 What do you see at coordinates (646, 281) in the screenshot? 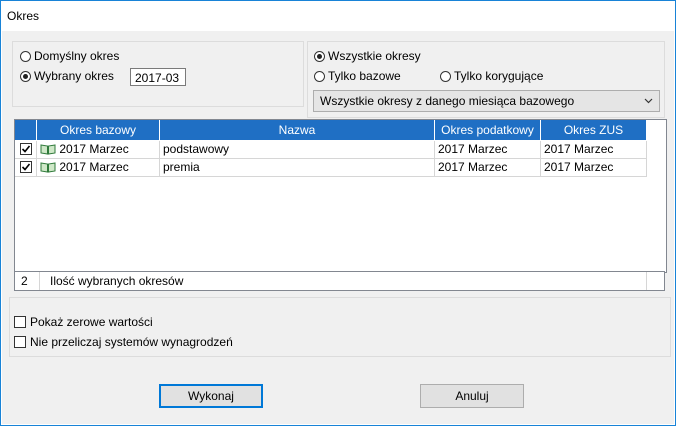
I see `summary-divider` at bounding box center [646, 281].